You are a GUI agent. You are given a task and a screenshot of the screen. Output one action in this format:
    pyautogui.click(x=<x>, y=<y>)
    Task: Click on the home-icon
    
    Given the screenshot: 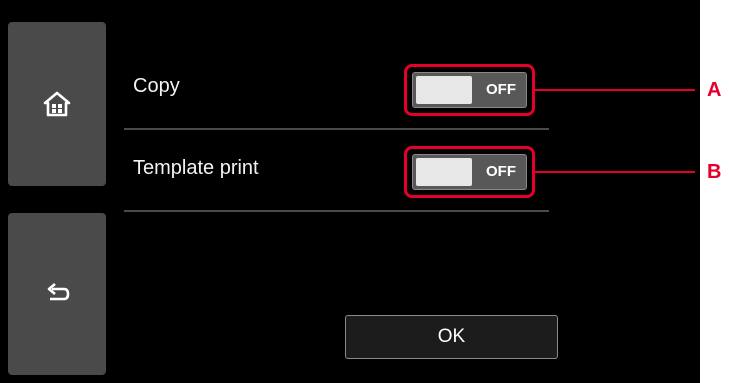 What is the action you would take?
    pyautogui.click(x=57, y=104)
    